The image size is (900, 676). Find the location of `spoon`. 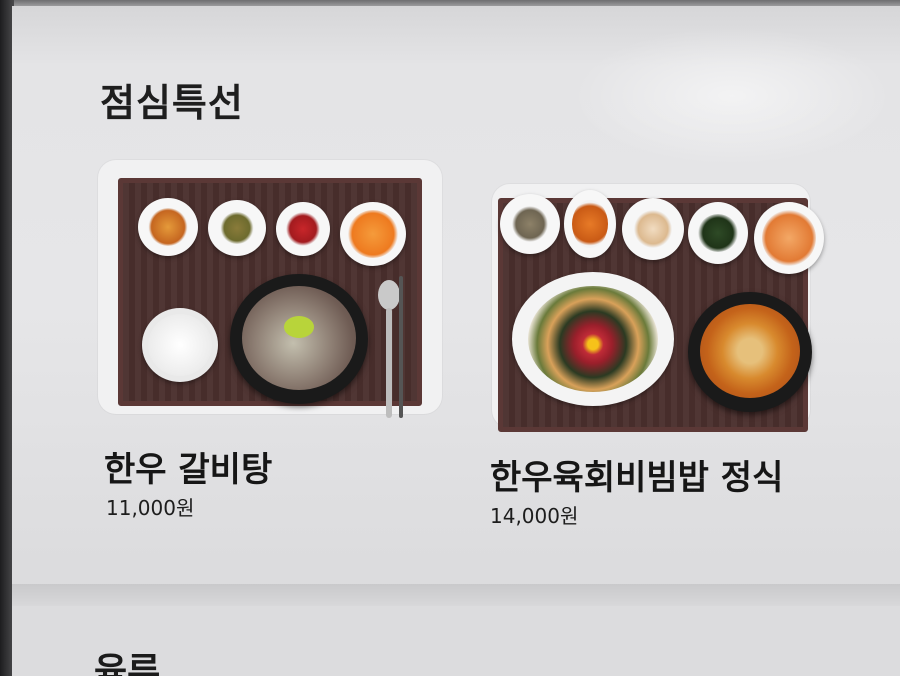

spoon is located at coordinates (389, 295).